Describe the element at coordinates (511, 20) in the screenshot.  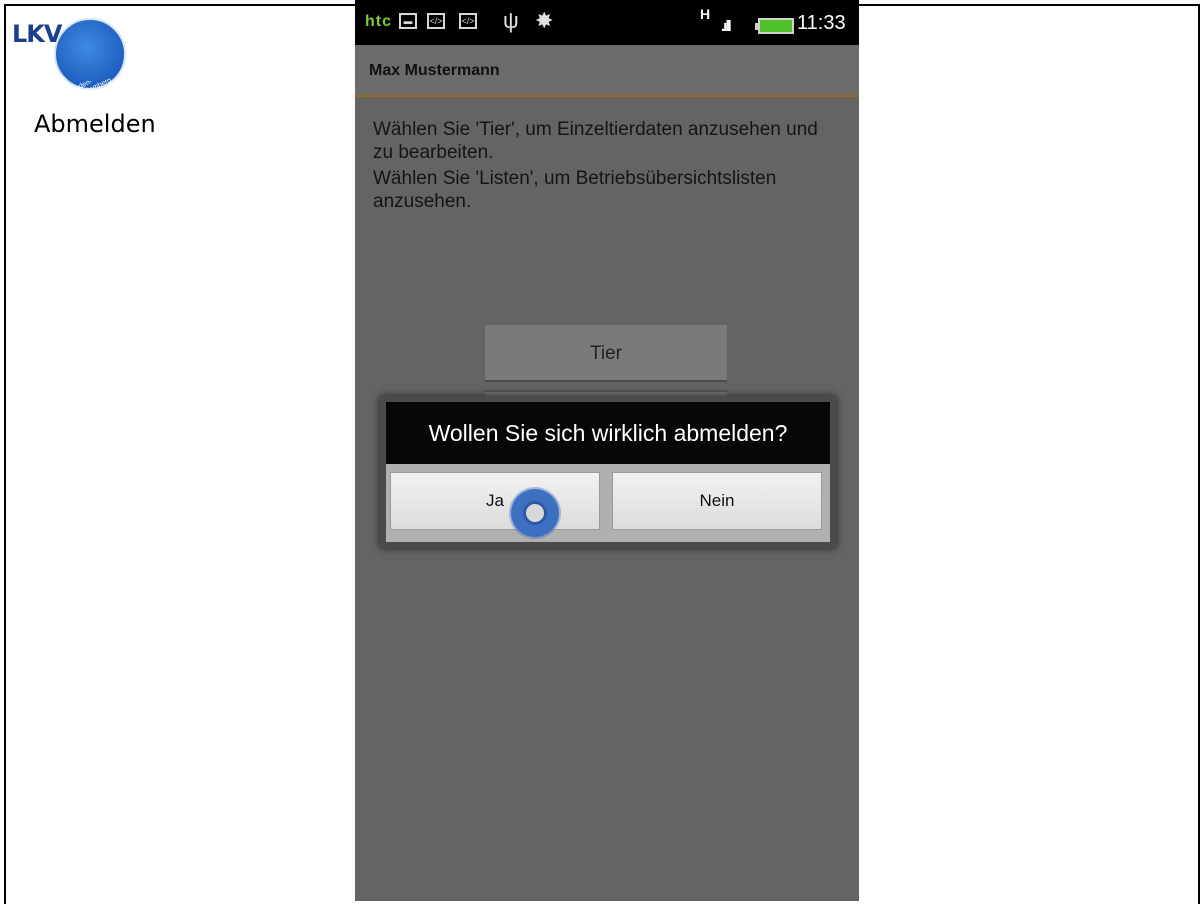
I see `usb-icon: ψ` at that location.